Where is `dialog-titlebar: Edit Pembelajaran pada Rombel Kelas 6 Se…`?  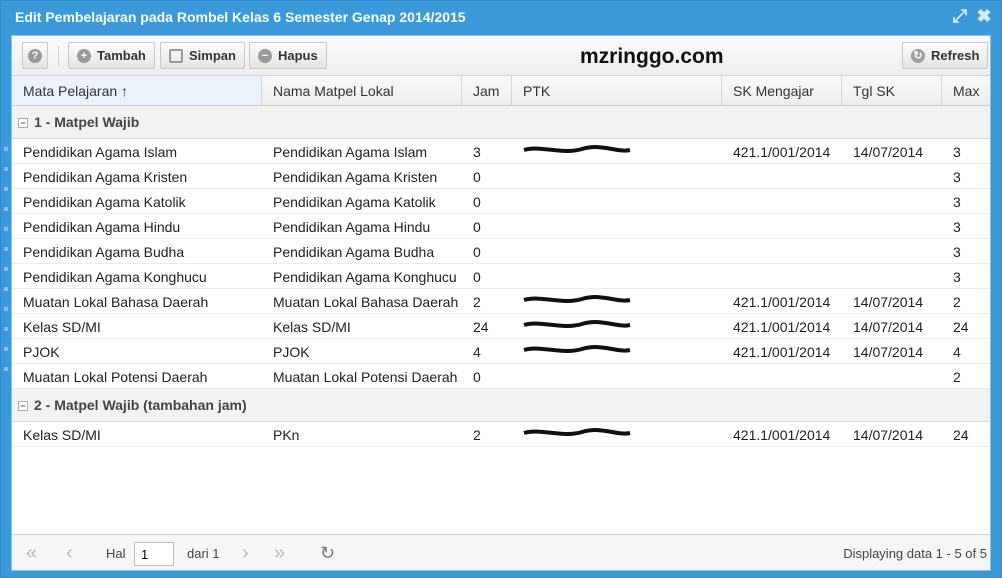 dialog-titlebar: Edit Pembelajaran pada Rombel Kelas 6 Se… is located at coordinates (501, 17).